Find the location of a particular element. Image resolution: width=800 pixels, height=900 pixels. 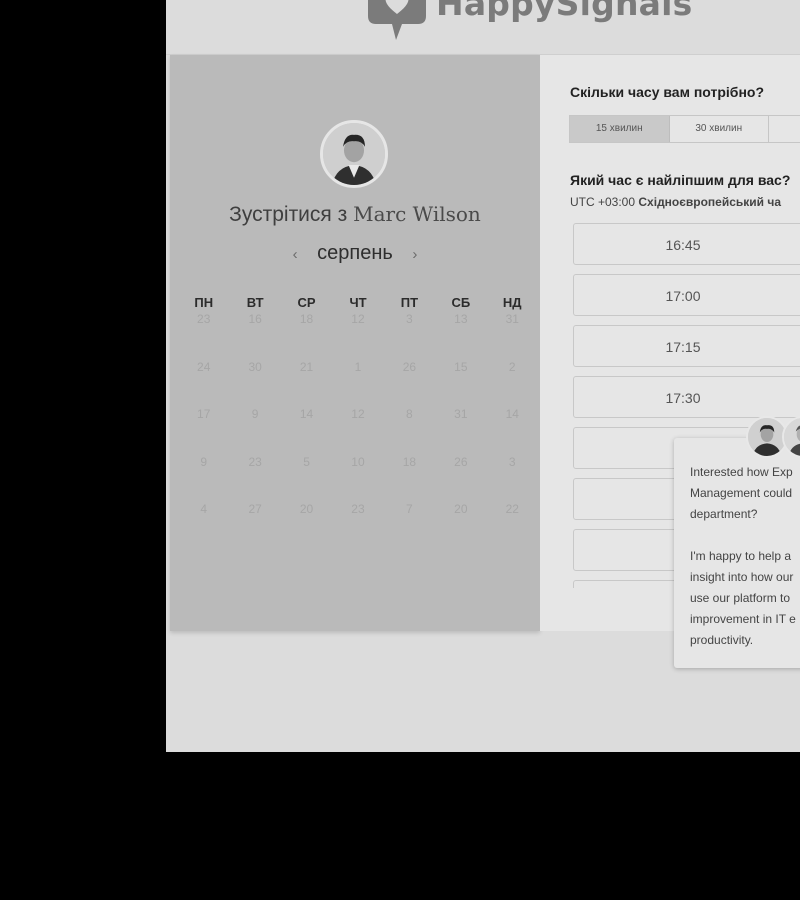

month-navigation: ‹ серпень › is located at coordinates (355, 253).